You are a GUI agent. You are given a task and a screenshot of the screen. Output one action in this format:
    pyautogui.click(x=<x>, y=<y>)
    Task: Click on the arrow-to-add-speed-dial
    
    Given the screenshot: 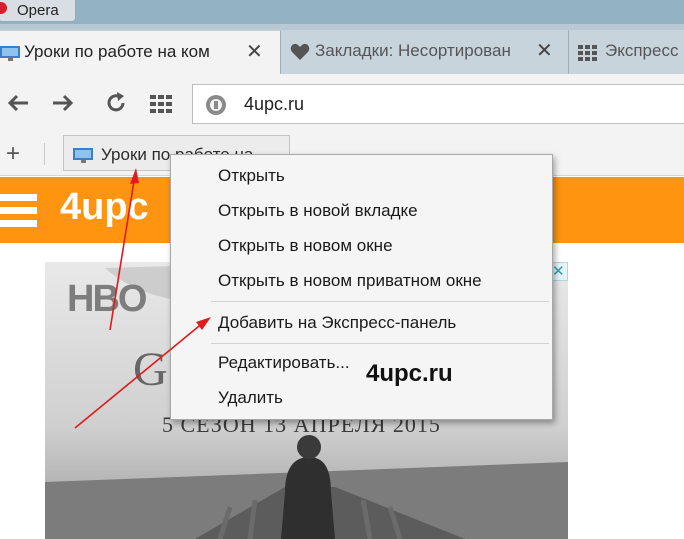 What is the action you would take?
    pyautogui.click(x=142, y=373)
    